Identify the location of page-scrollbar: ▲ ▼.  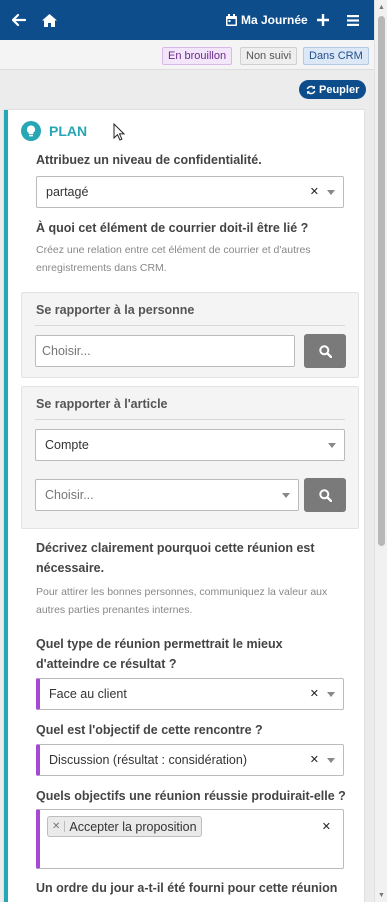
(380, 451).